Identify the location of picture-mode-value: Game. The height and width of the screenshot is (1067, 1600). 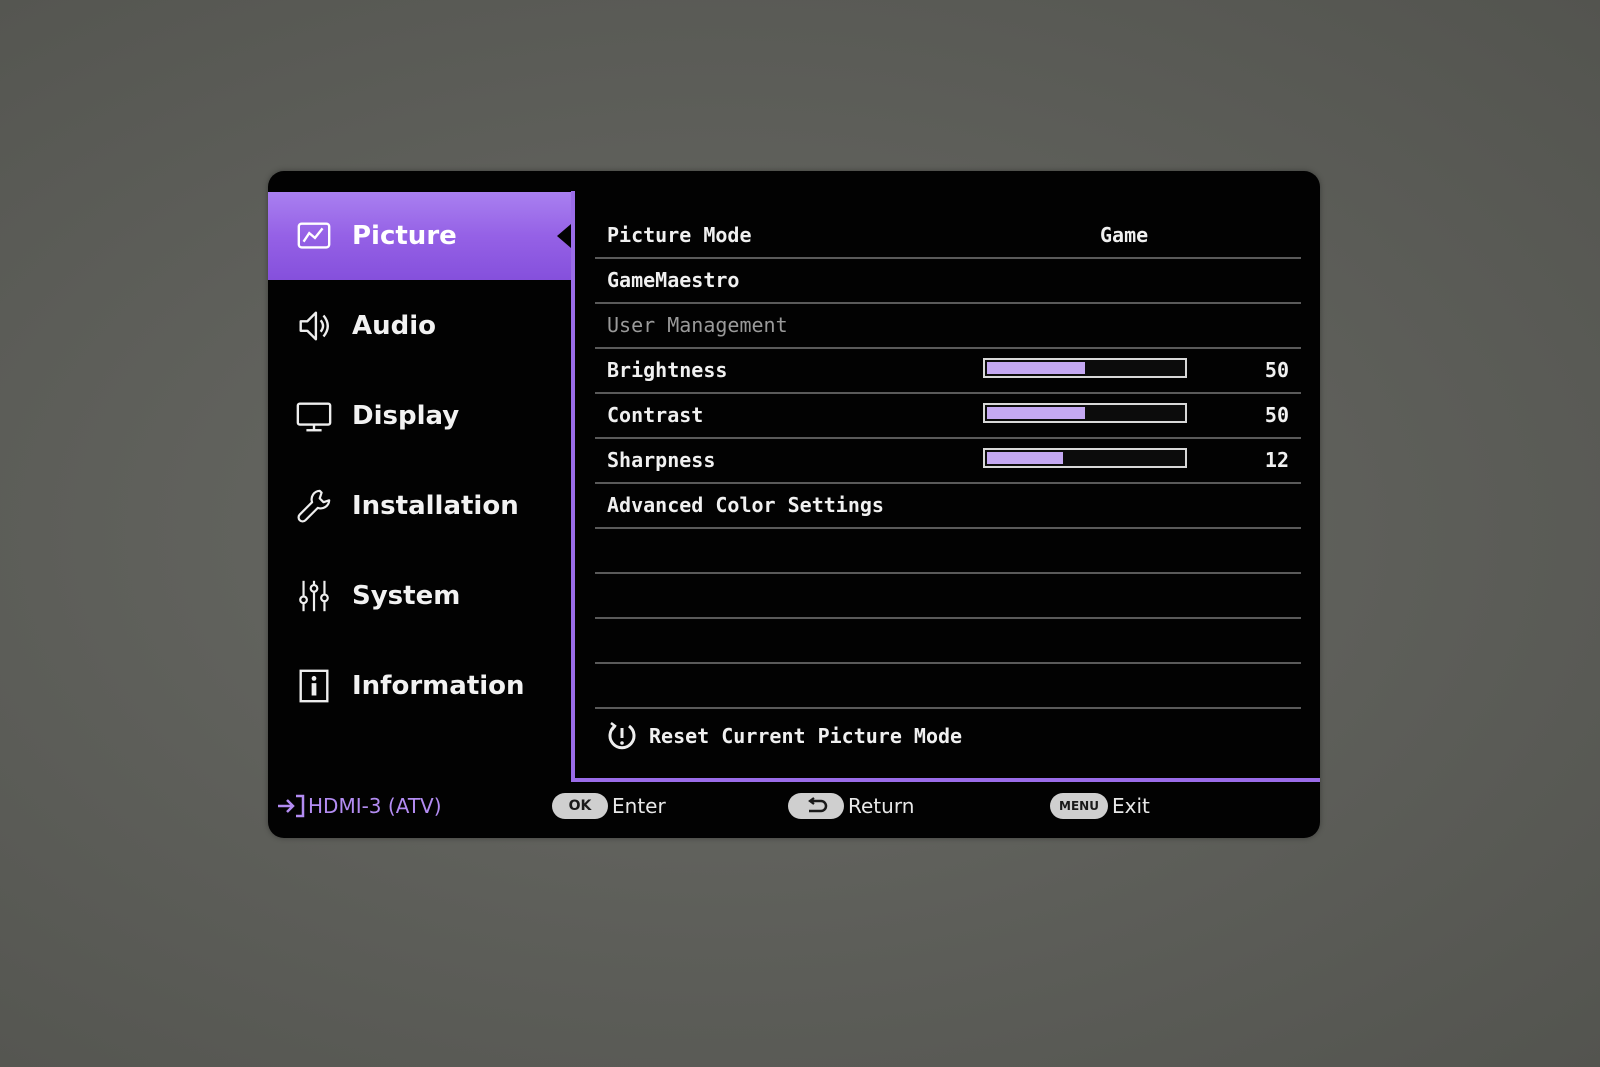
(1124, 235).